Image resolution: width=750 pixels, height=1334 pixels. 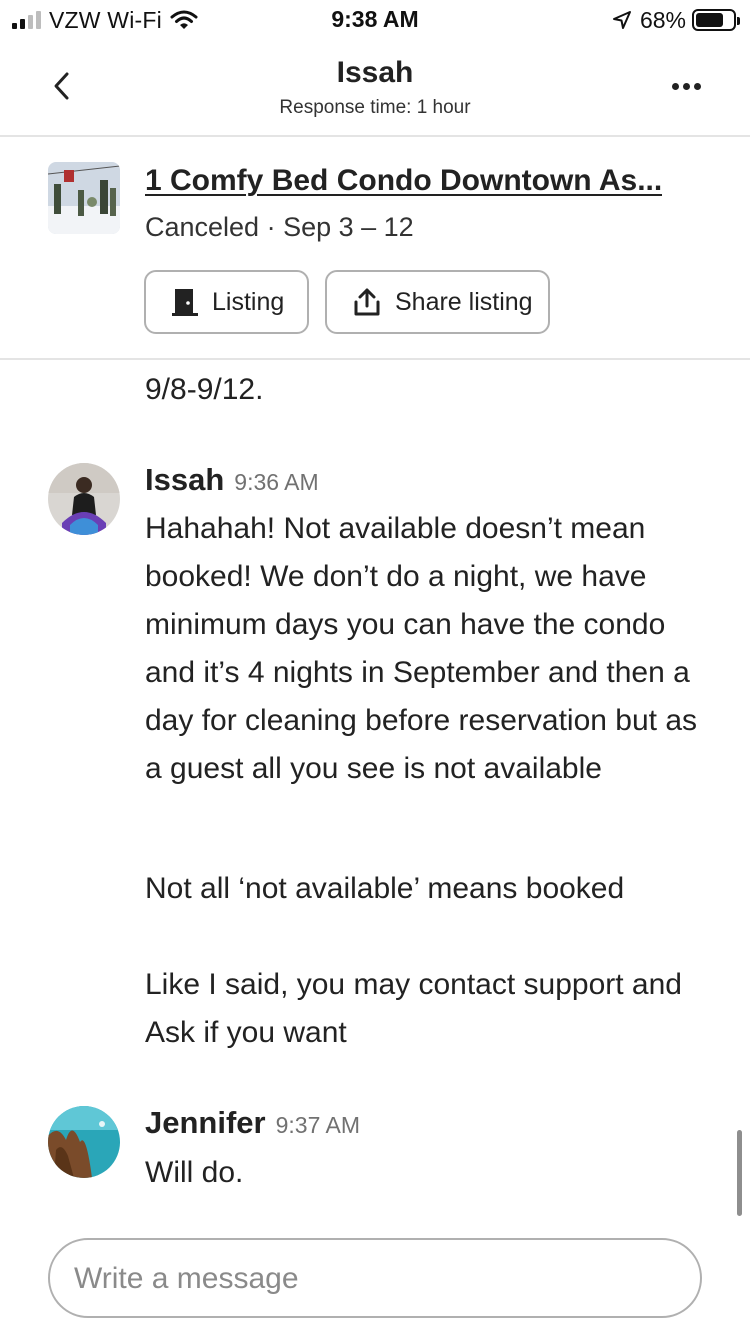 What do you see at coordinates (675, 86) in the screenshot?
I see `more-icon` at bounding box center [675, 86].